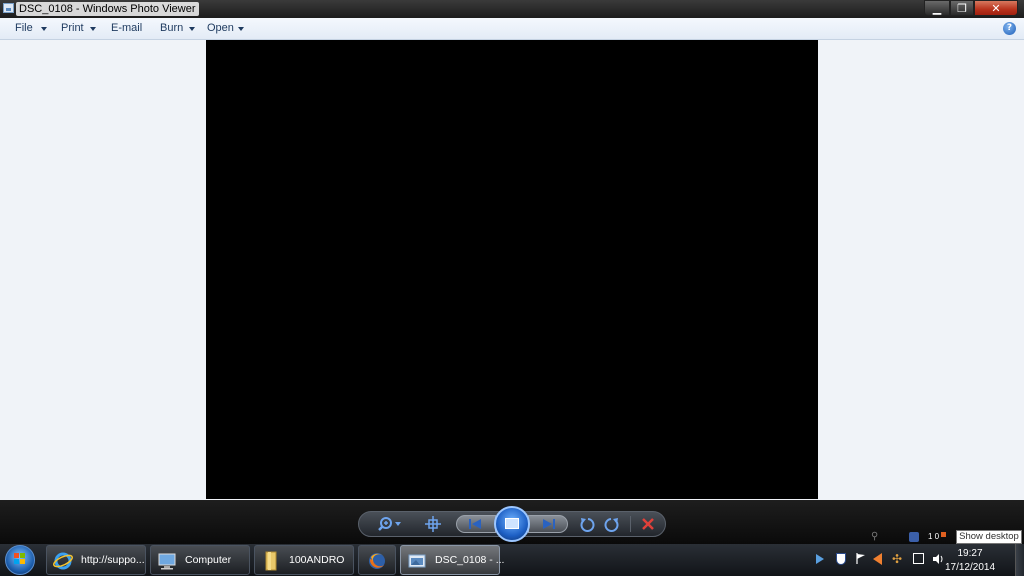 The height and width of the screenshot is (576, 1024). I want to click on tray-notify-icon, so click(943, 534).